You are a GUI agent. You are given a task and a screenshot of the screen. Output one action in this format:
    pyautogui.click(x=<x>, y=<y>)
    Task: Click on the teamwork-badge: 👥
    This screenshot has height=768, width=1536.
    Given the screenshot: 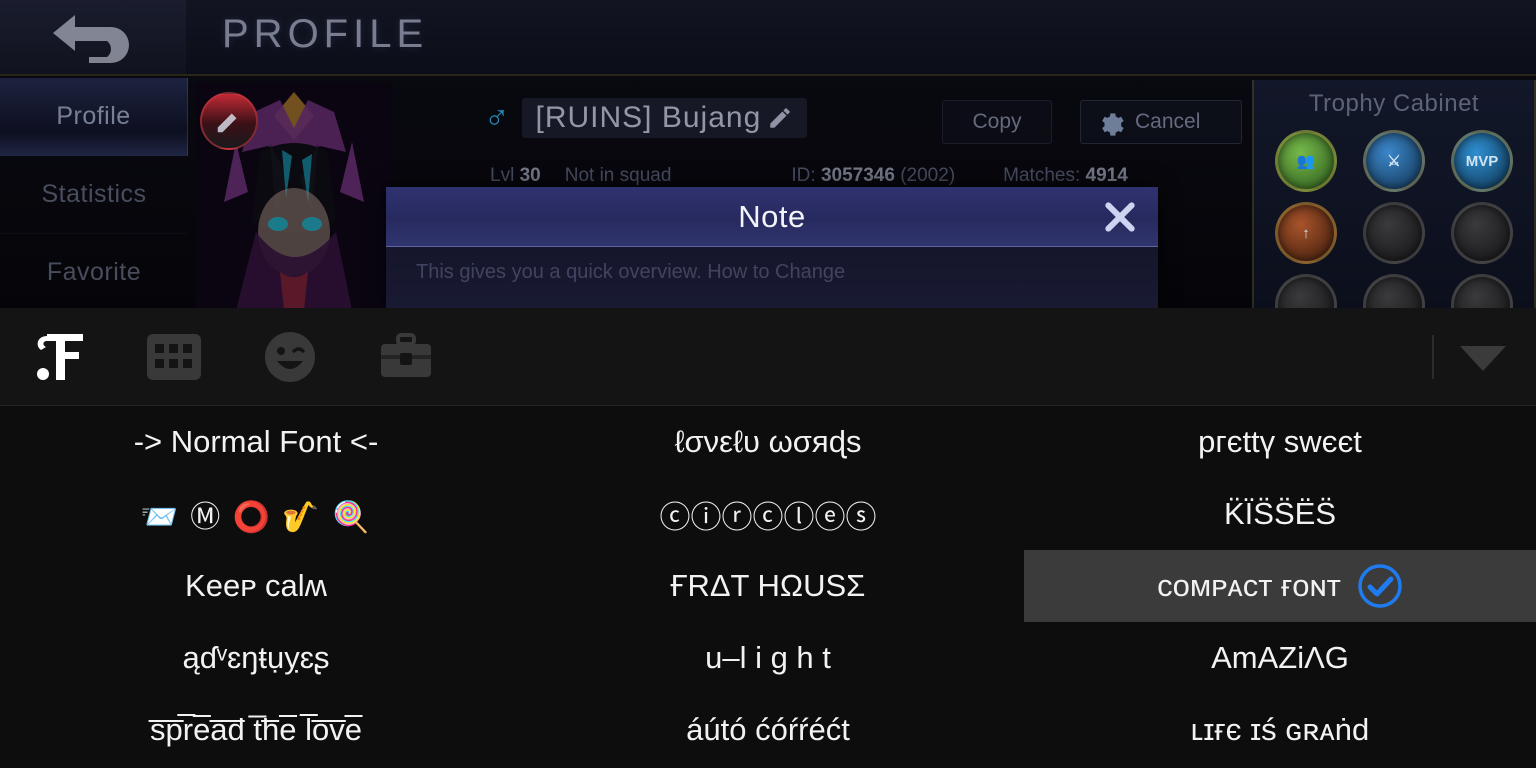 What is the action you would take?
    pyautogui.click(x=1306, y=161)
    